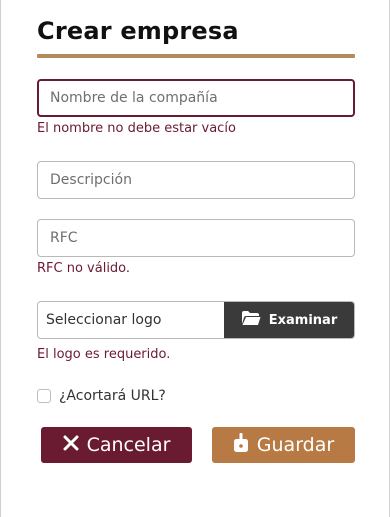 The image size is (390, 517). Describe the element at coordinates (138, 31) in the screenshot. I see `page-title: Crear empresa` at that location.